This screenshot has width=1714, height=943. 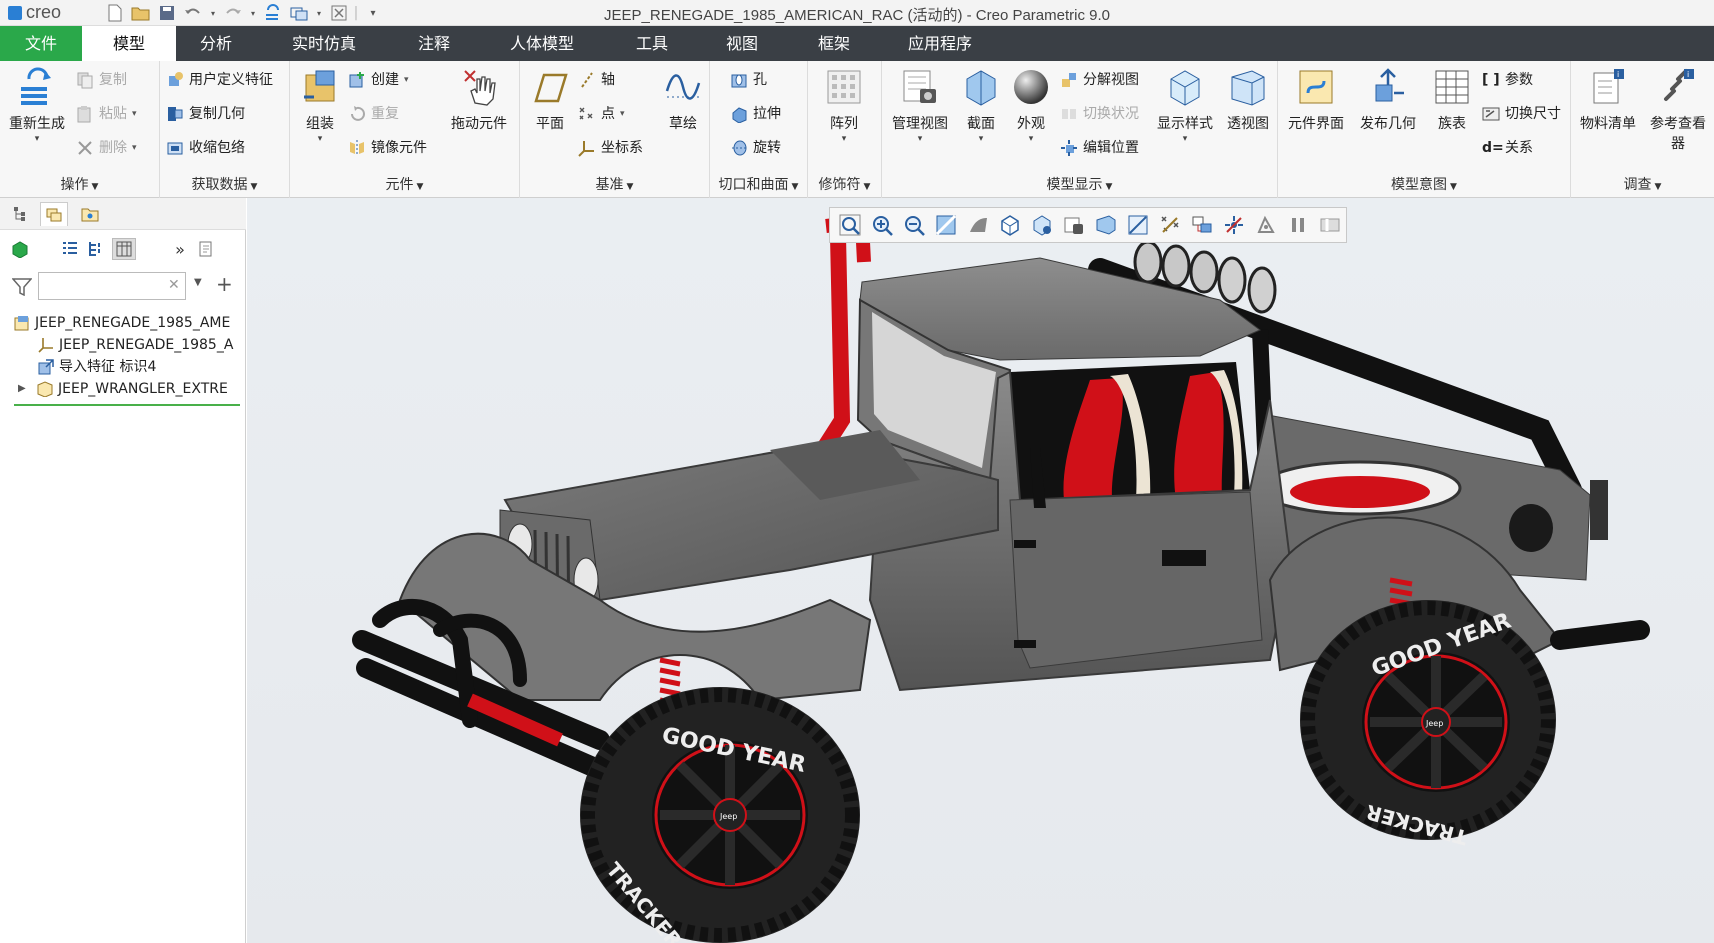 What do you see at coordinates (1428, 725) in the screenshot?
I see `rear-wheel: Jeep GOOD YEAR TRACKER` at bounding box center [1428, 725].